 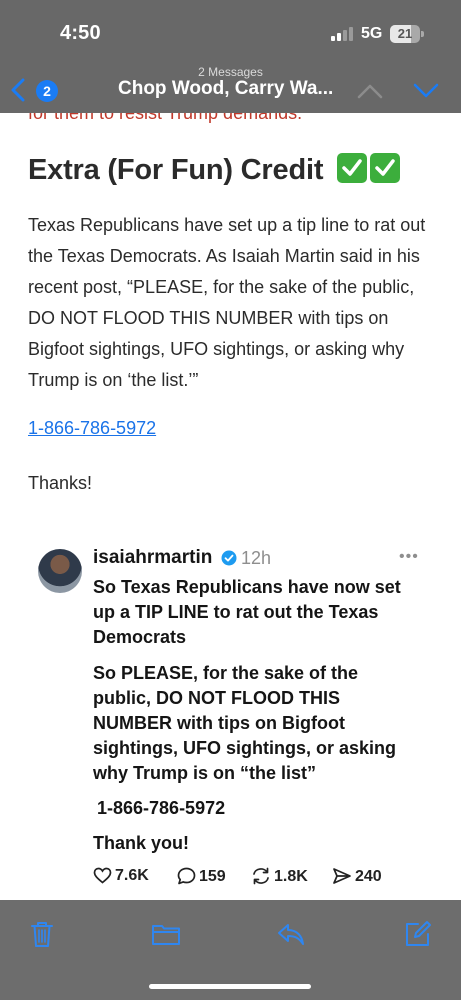 What do you see at coordinates (141, 843) in the screenshot?
I see `post-thank-you: Thank you!` at bounding box center [141, 843].